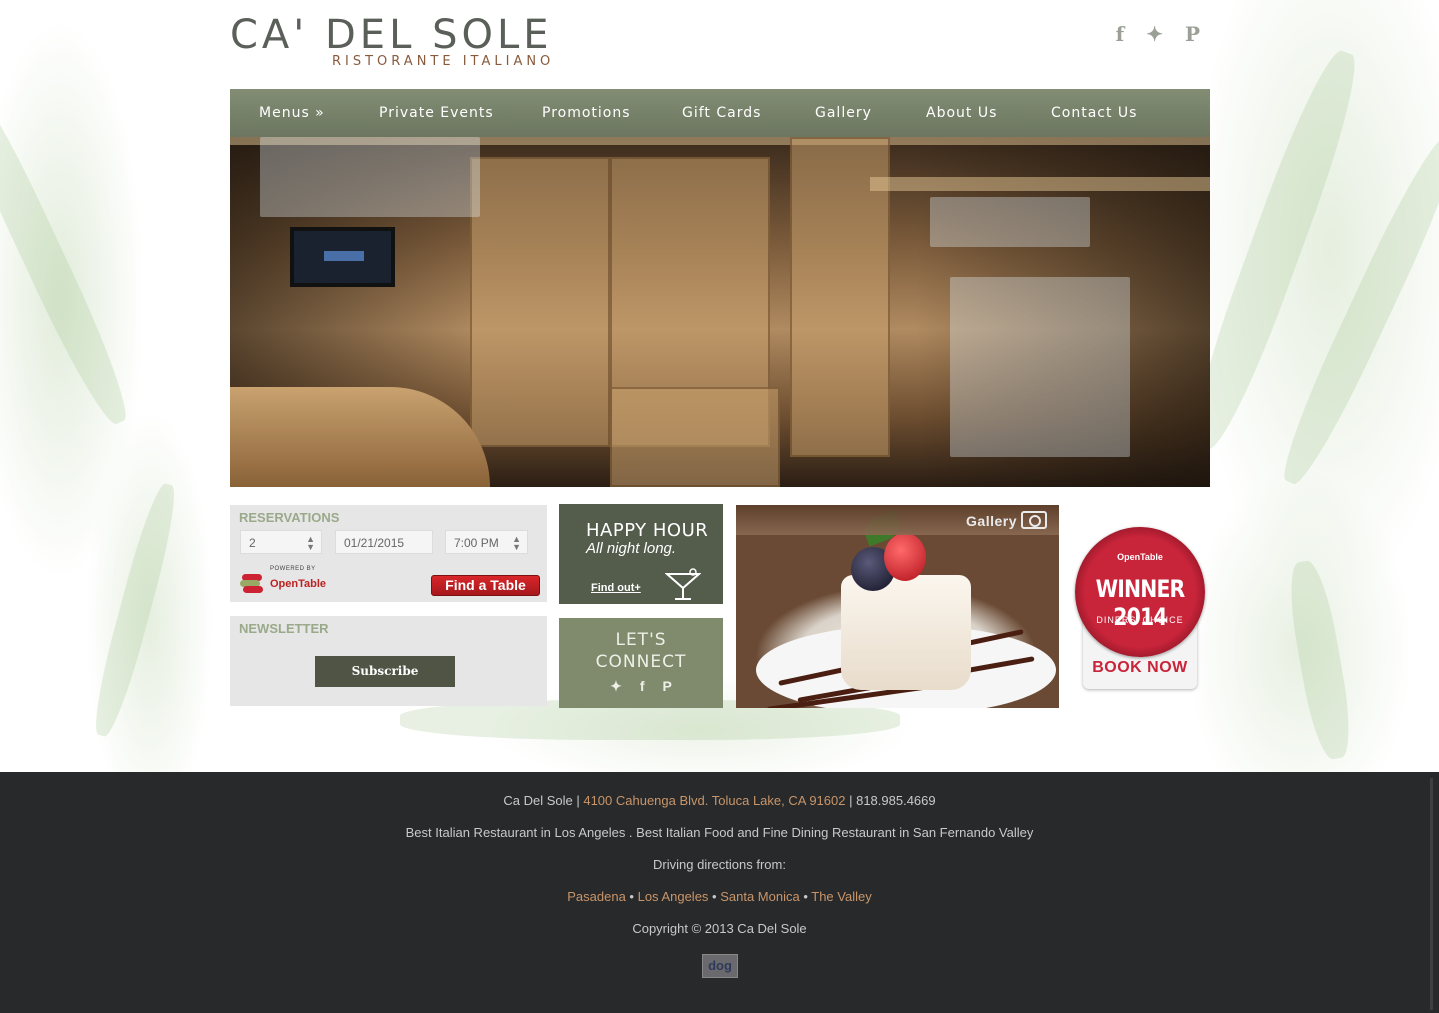  Describe the element at coordinates (360, 437) in the screenshot. I see `bar-counter` at that location.